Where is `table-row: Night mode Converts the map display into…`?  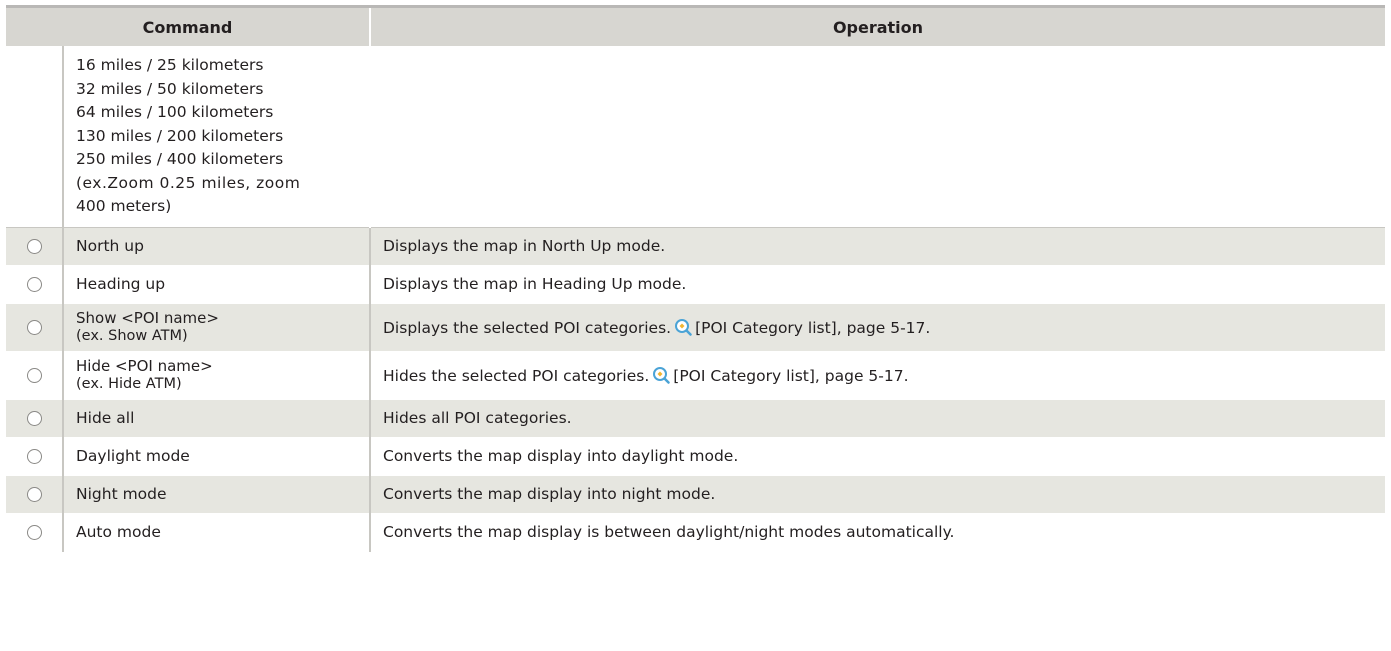
table-row: Night mode Converts the map display into… is located at coordinates (695, 494).